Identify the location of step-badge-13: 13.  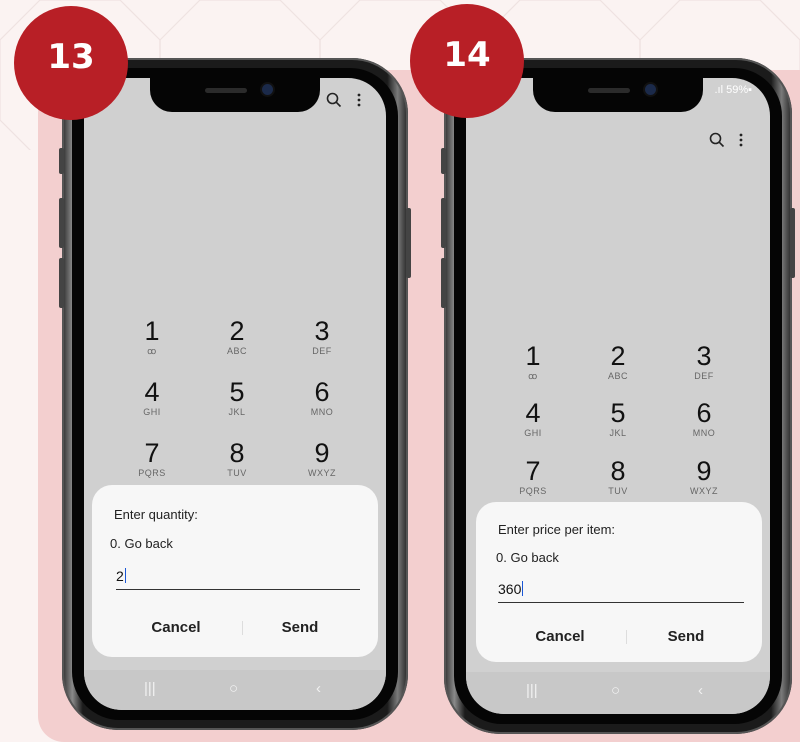
(71, 63).